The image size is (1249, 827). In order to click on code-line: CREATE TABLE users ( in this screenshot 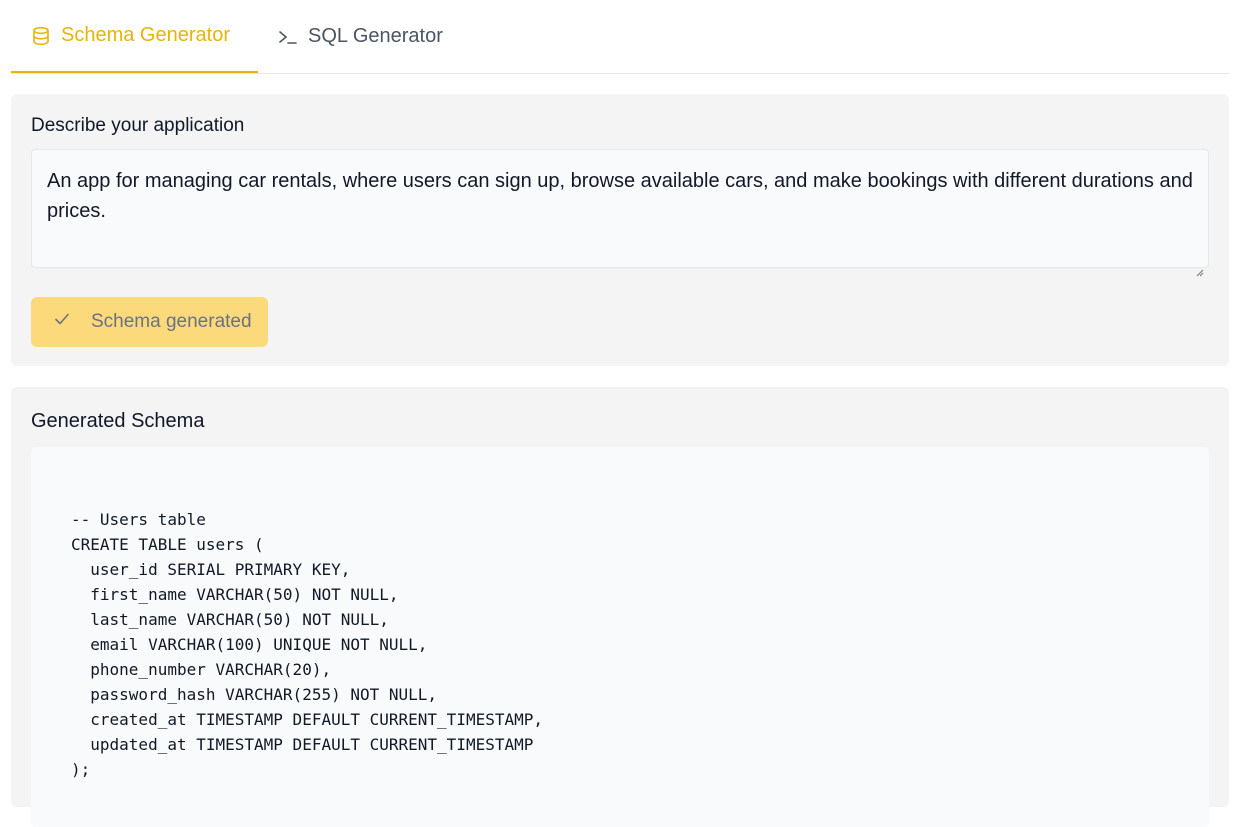, I will do `click(167, 544)`.